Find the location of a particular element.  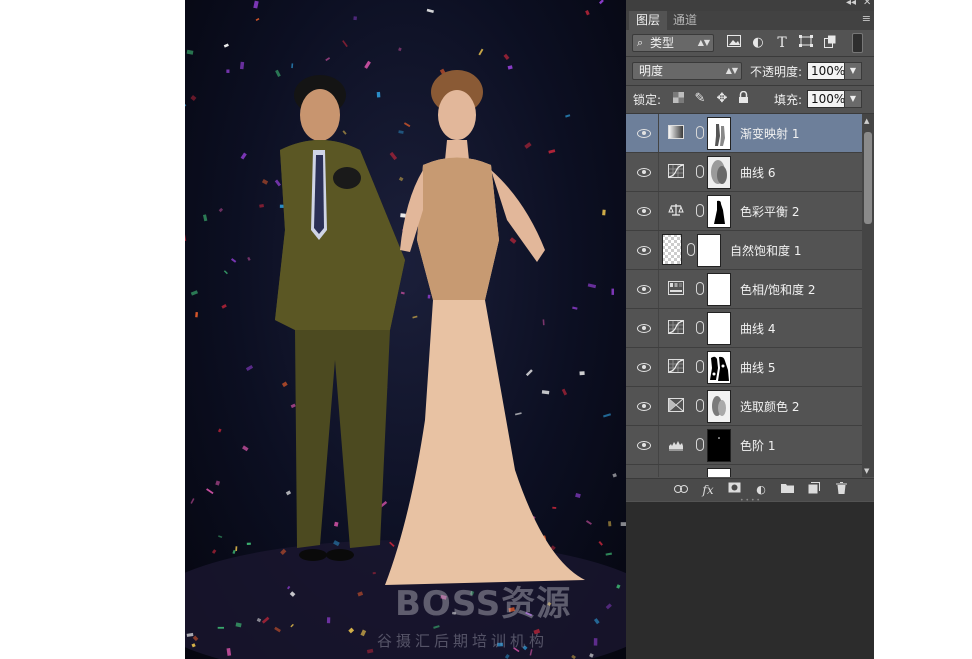

opacity-dropdown-button: ▼ is located at coordinates (853, 71).